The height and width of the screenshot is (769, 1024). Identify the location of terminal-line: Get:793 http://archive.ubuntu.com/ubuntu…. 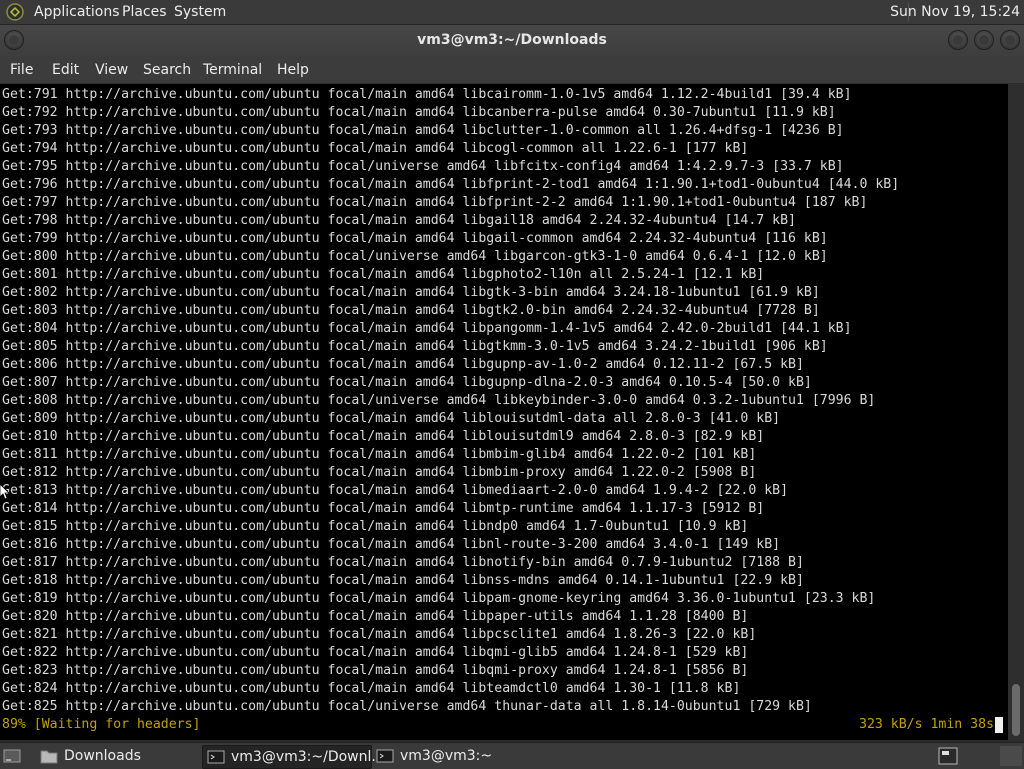
(423, 130).